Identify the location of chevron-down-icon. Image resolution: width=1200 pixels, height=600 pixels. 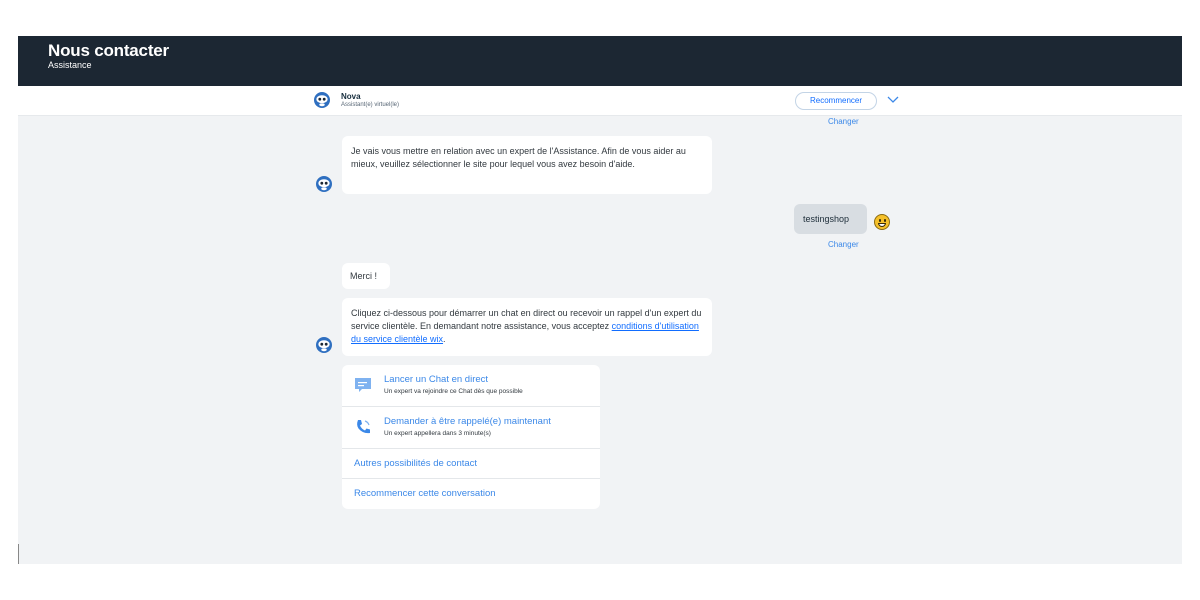
(893, 100).